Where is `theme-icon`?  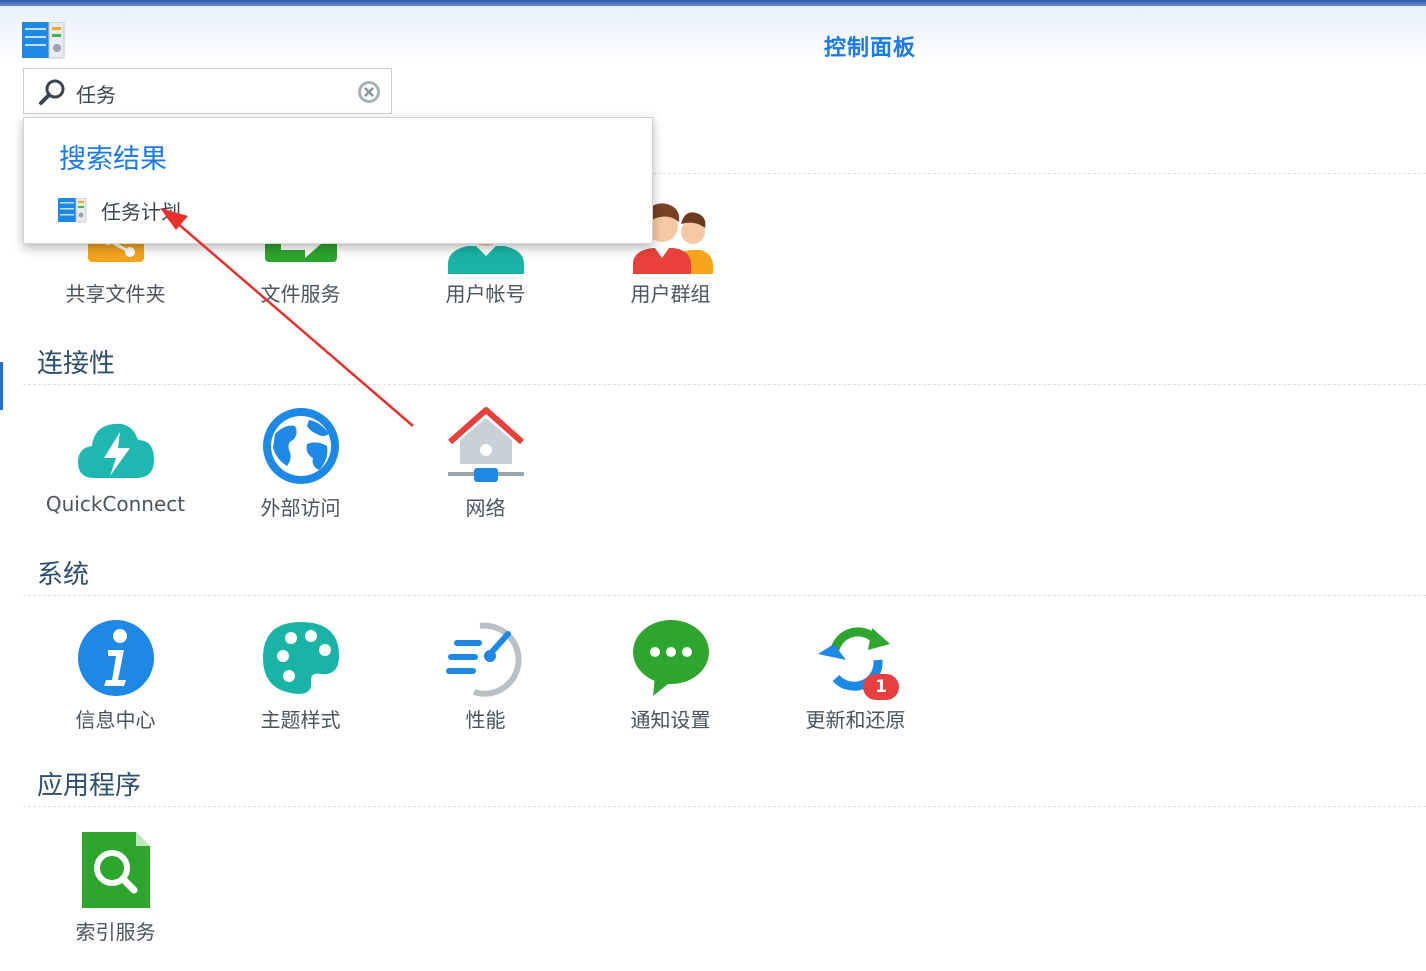 theme-icon is located at coordinates (300, 658).